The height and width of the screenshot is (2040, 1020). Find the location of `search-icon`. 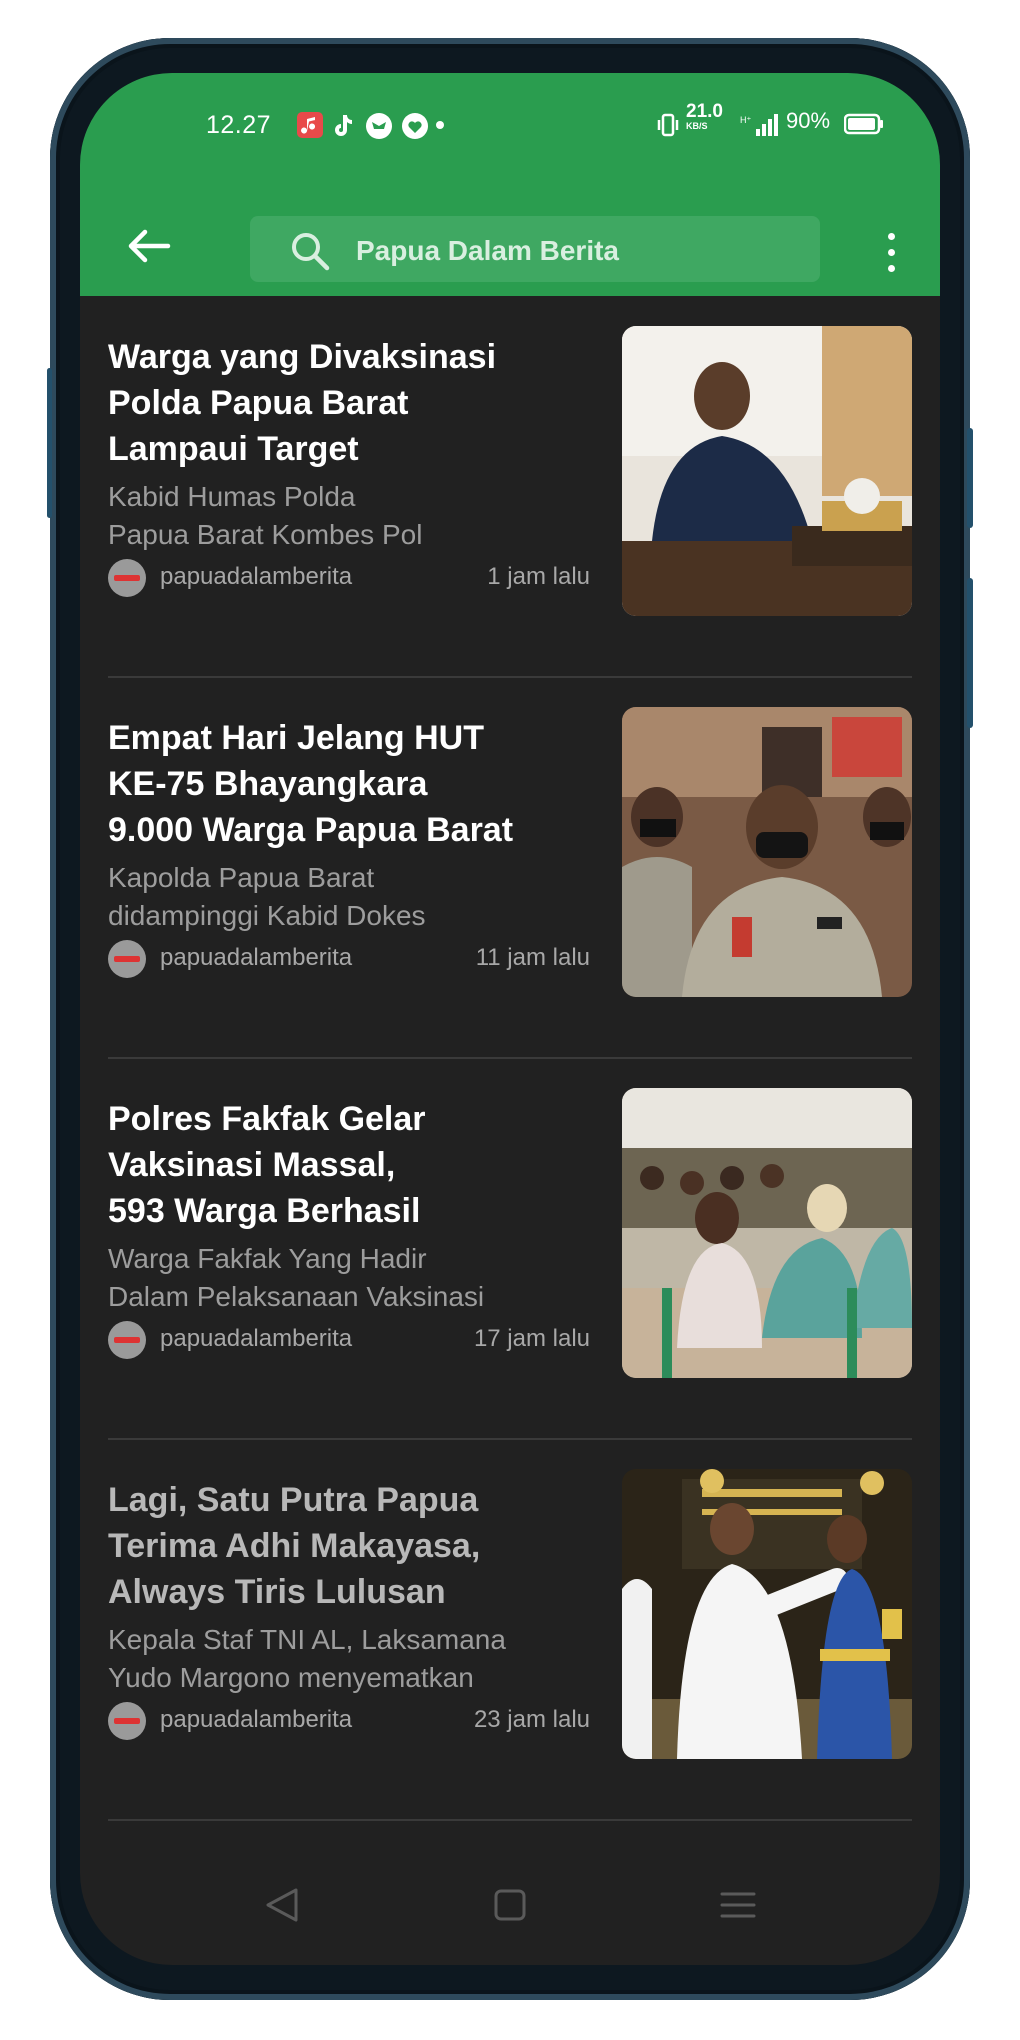

search-icon is located at coordinates (310, 251).